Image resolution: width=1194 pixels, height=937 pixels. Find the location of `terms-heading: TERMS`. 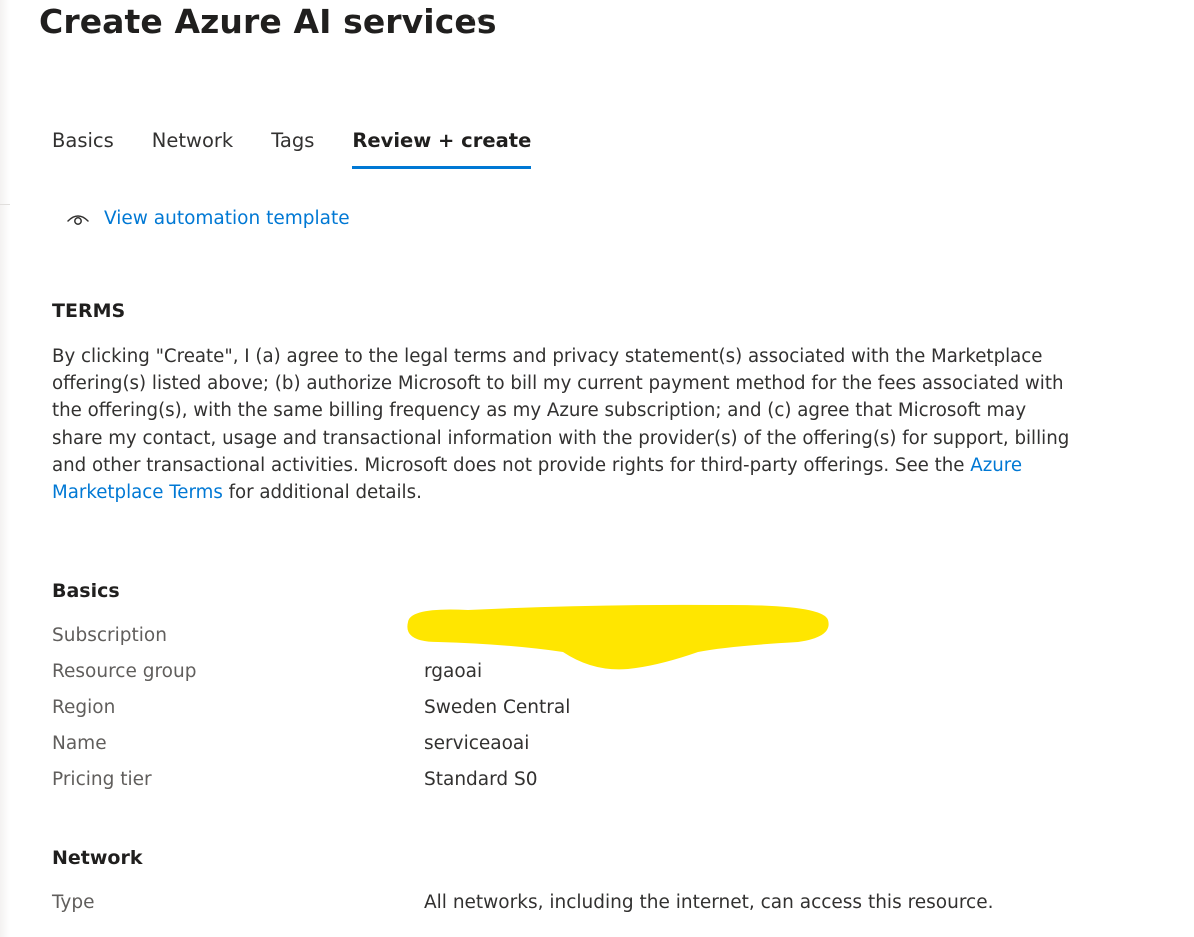

terms-heading: TERMS is located at coordinates (89, 311).